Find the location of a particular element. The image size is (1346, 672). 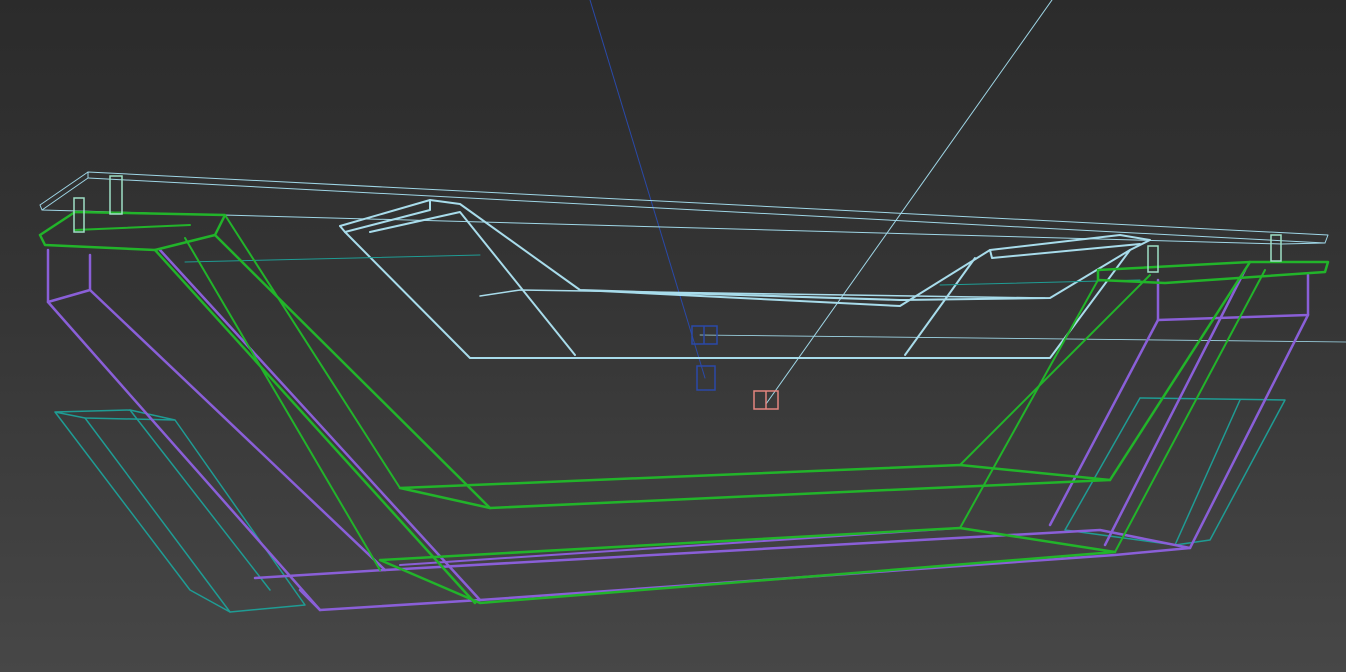

purple-left-leg is located at coordinates (69, 276).